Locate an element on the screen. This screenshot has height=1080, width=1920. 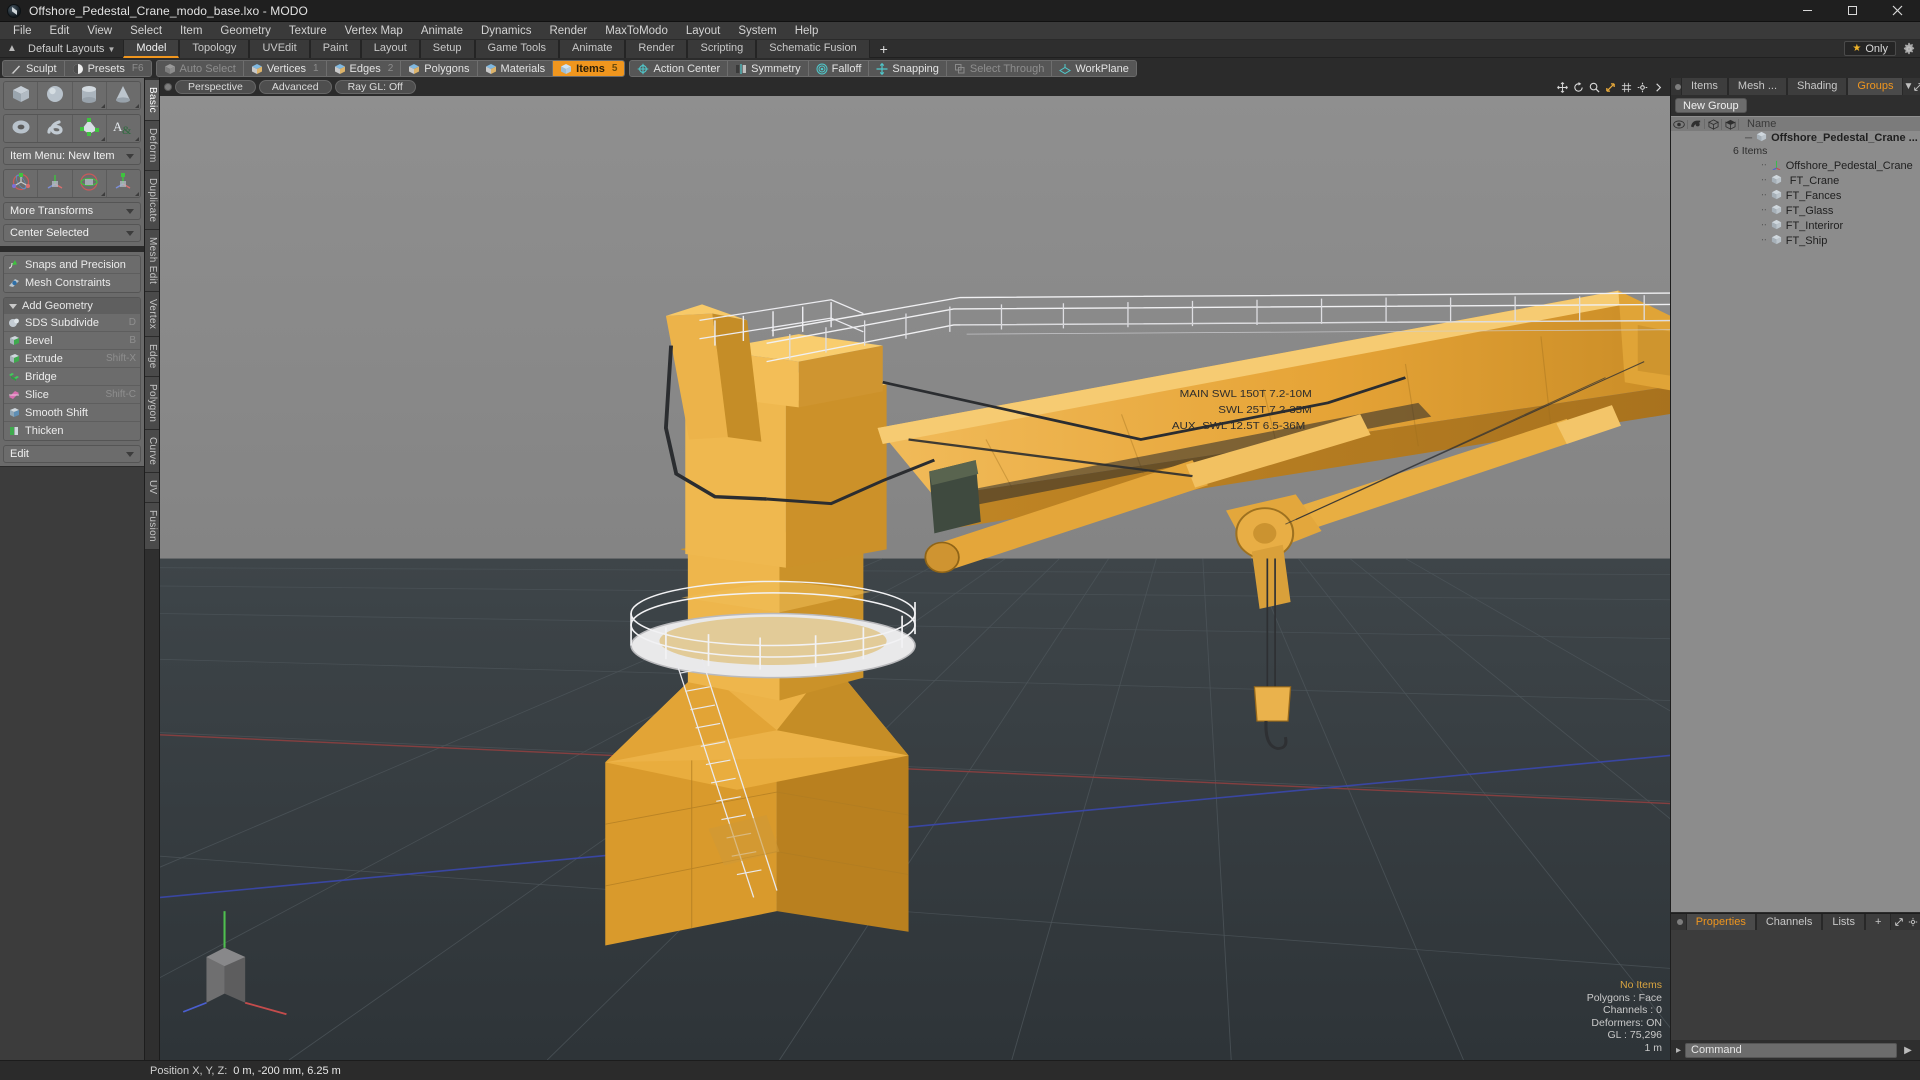
vtab-uv: UV is located at coordinates (152, 488).